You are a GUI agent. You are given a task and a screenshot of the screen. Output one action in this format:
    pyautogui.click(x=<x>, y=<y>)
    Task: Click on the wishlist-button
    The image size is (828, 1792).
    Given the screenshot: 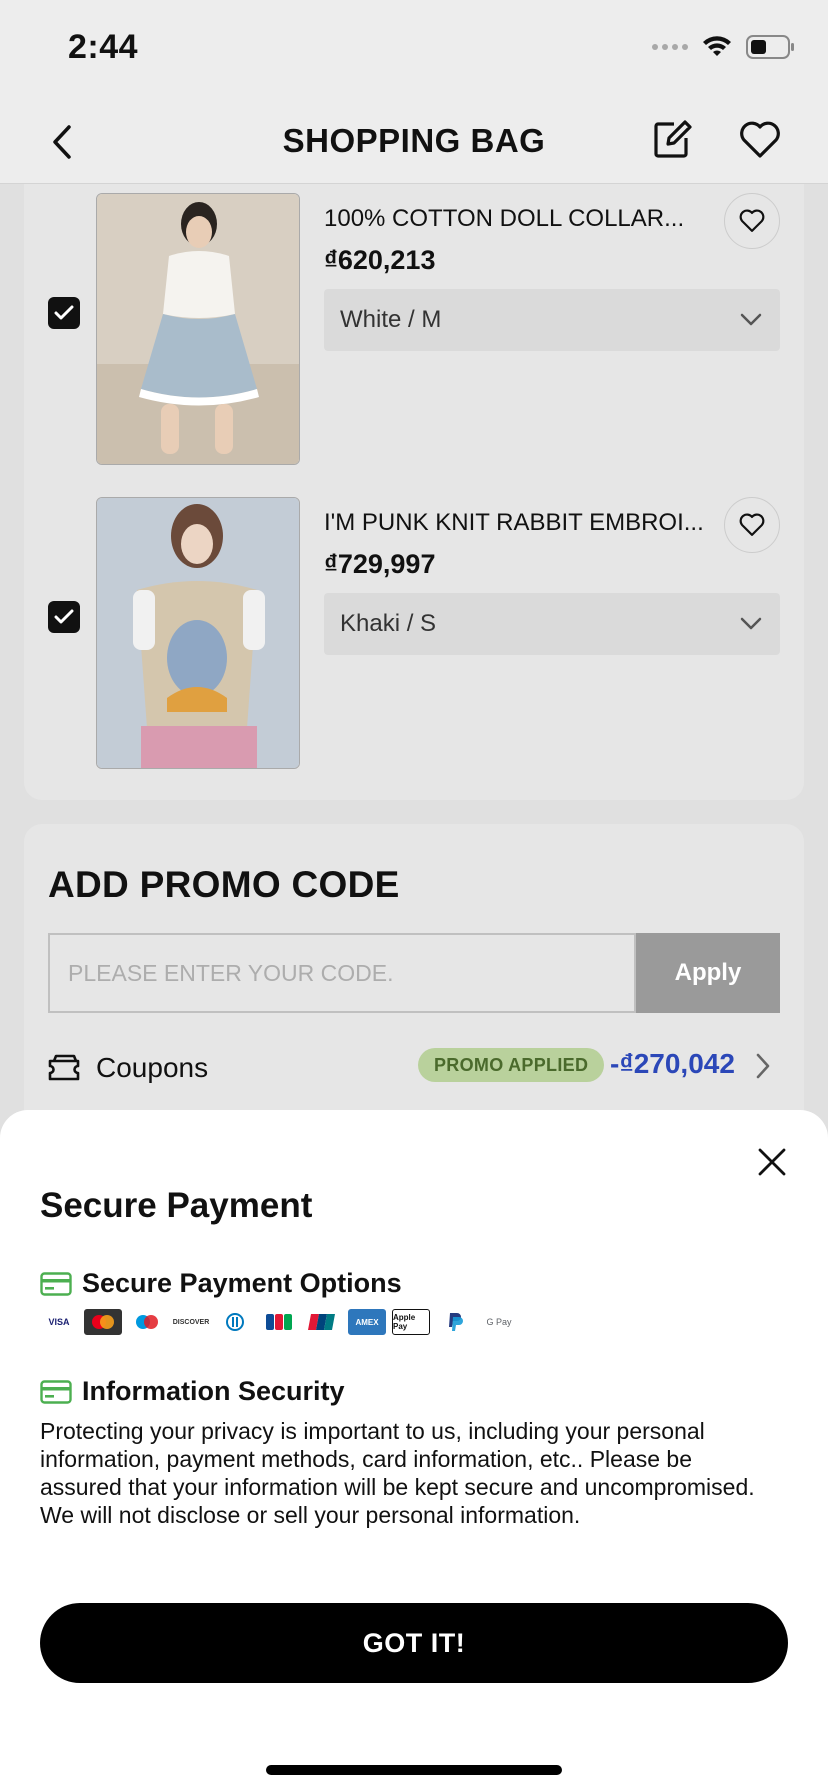 What is the action you would take?
    pyautogui.click(x=760, y=140)
    